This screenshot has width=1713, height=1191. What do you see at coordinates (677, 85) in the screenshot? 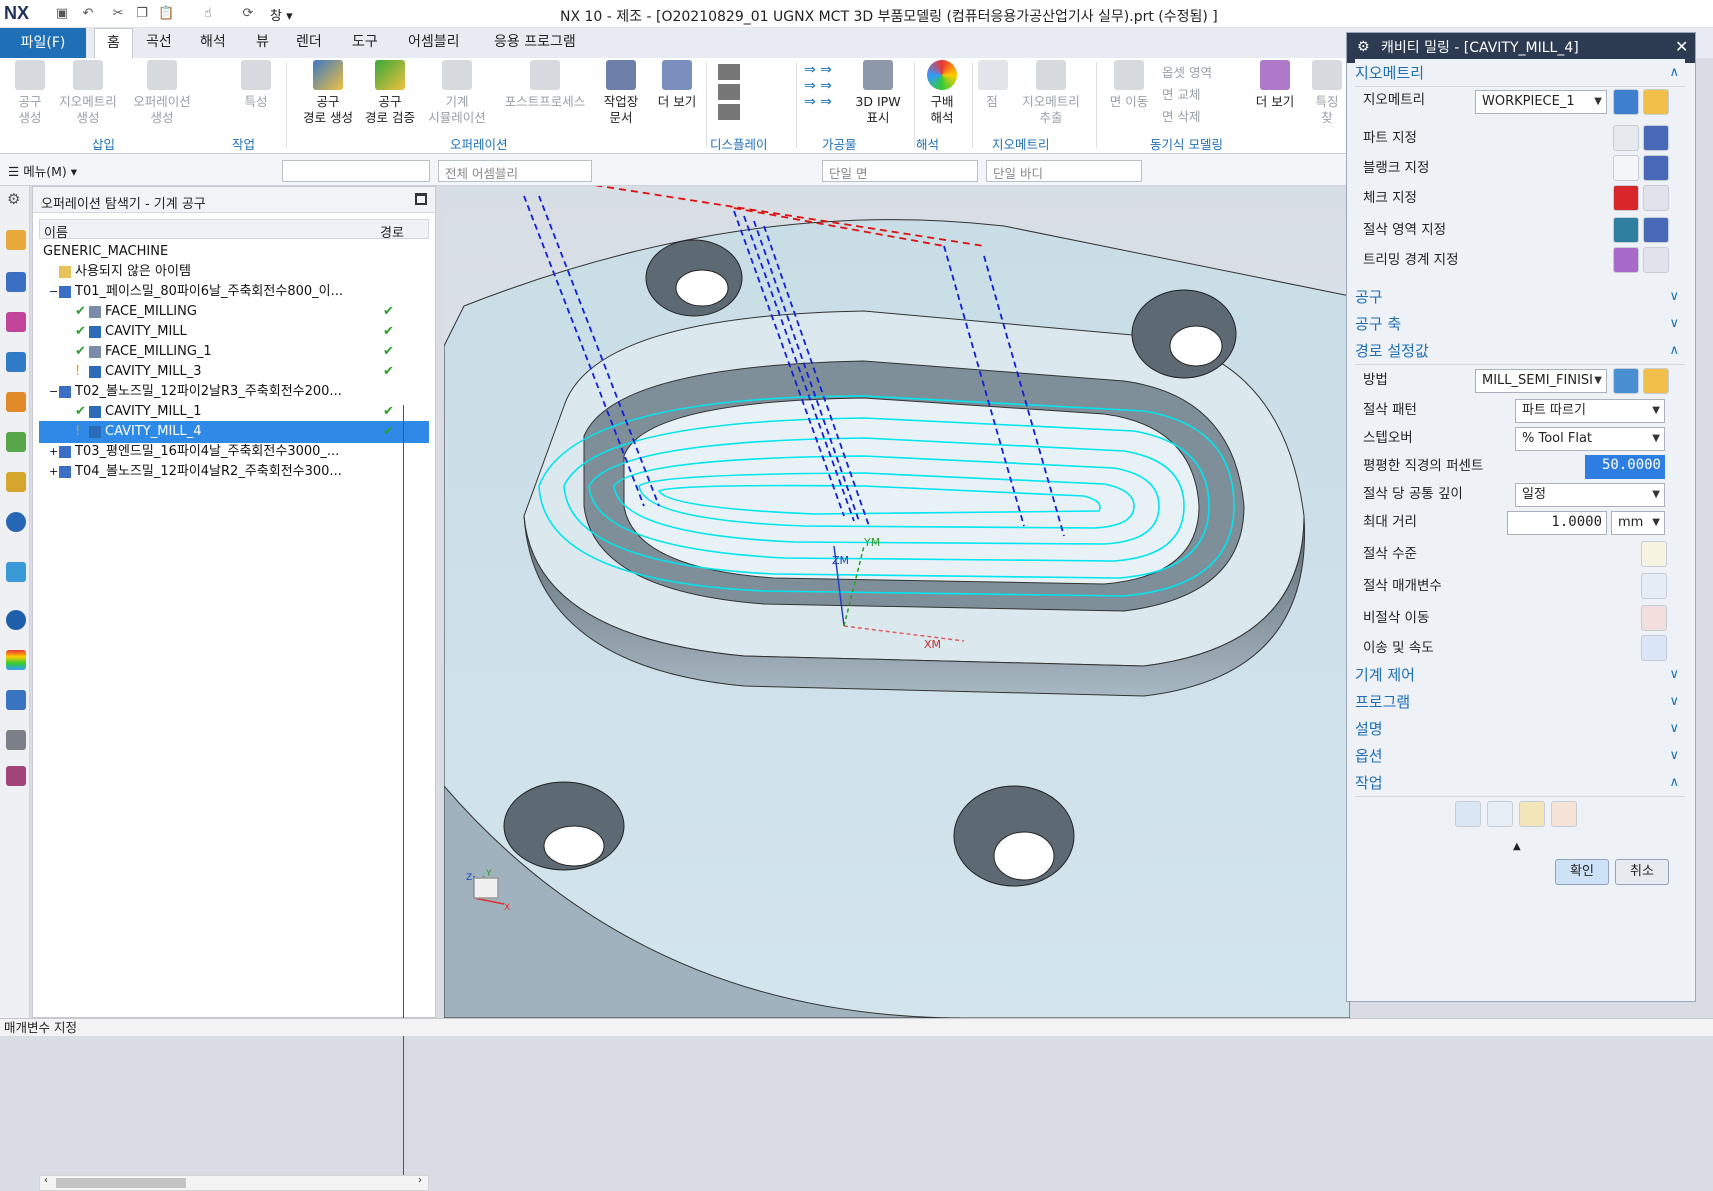
I see `more-button-1: 더 보기` at bounding box center [677, 85].